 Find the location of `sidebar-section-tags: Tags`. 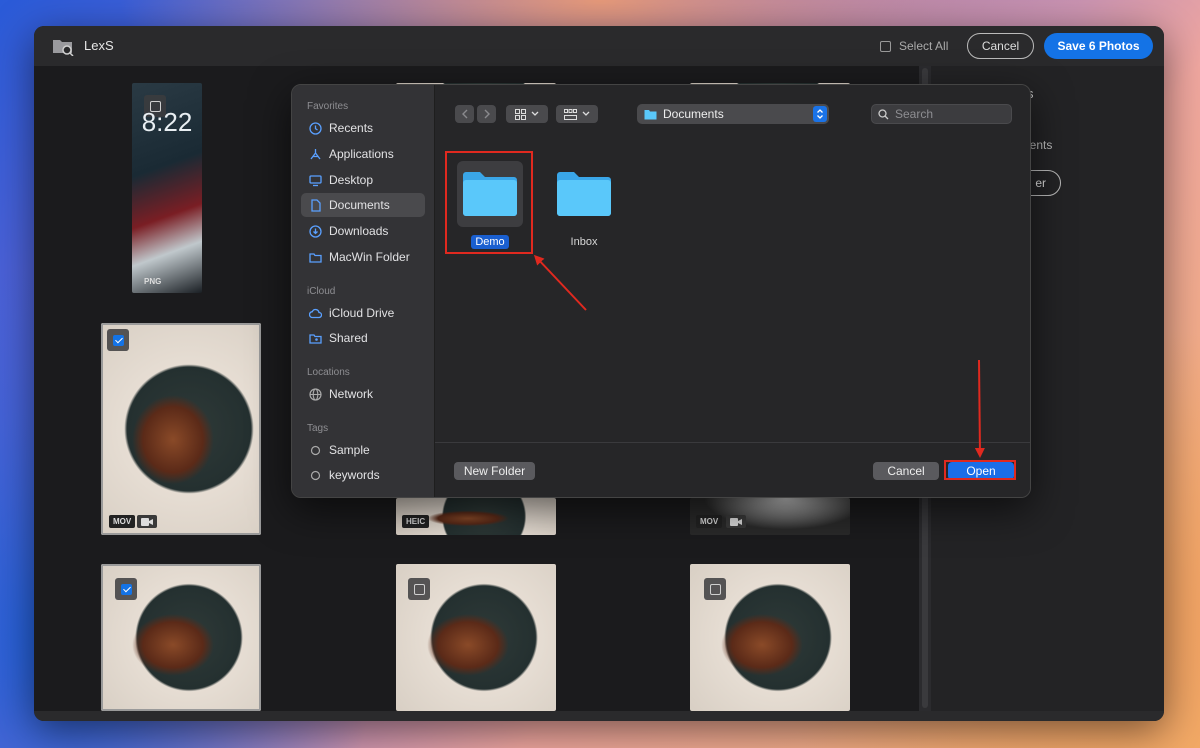

sidebar-section-tags: Tags is located at coordinates (318, 428).